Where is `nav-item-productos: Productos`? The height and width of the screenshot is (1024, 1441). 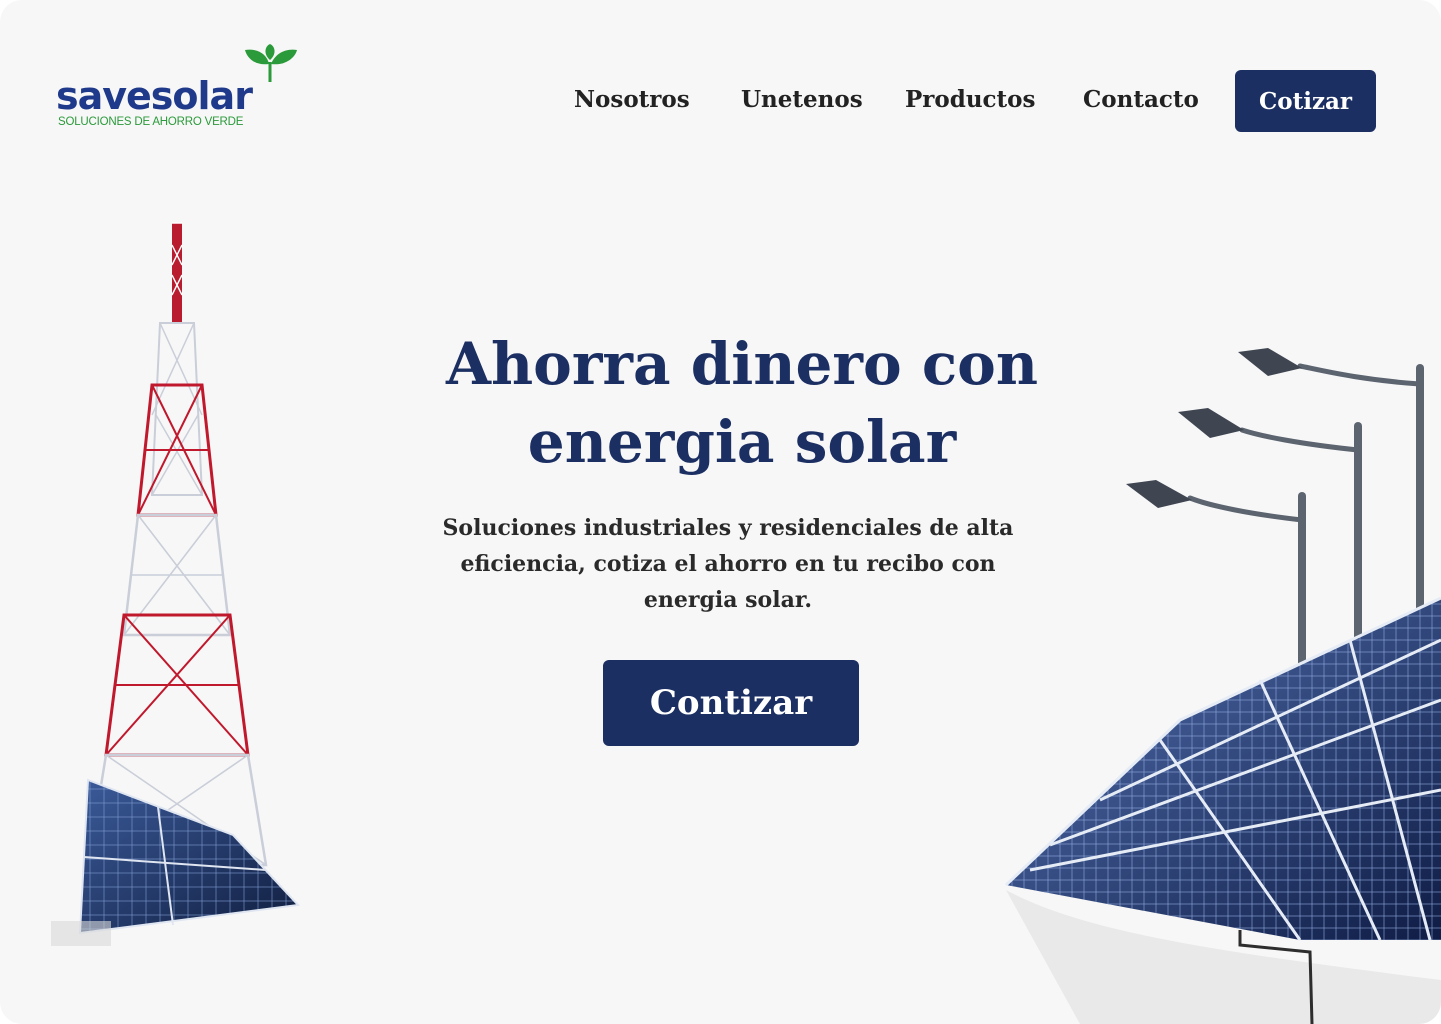 nav-item-productos: Productos is located at coordinates (970, 99).